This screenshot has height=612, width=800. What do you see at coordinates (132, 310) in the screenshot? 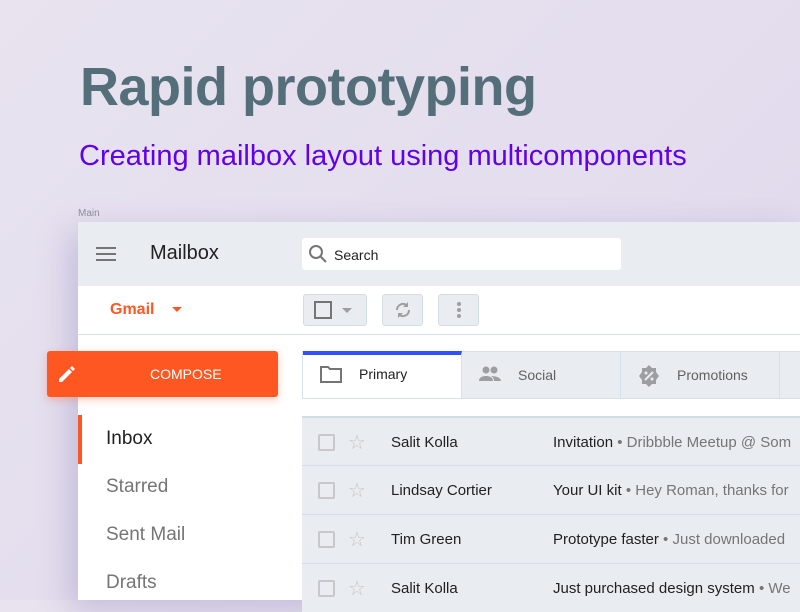
I see `account-selector: Gmail` at bounding box center [132, 310].